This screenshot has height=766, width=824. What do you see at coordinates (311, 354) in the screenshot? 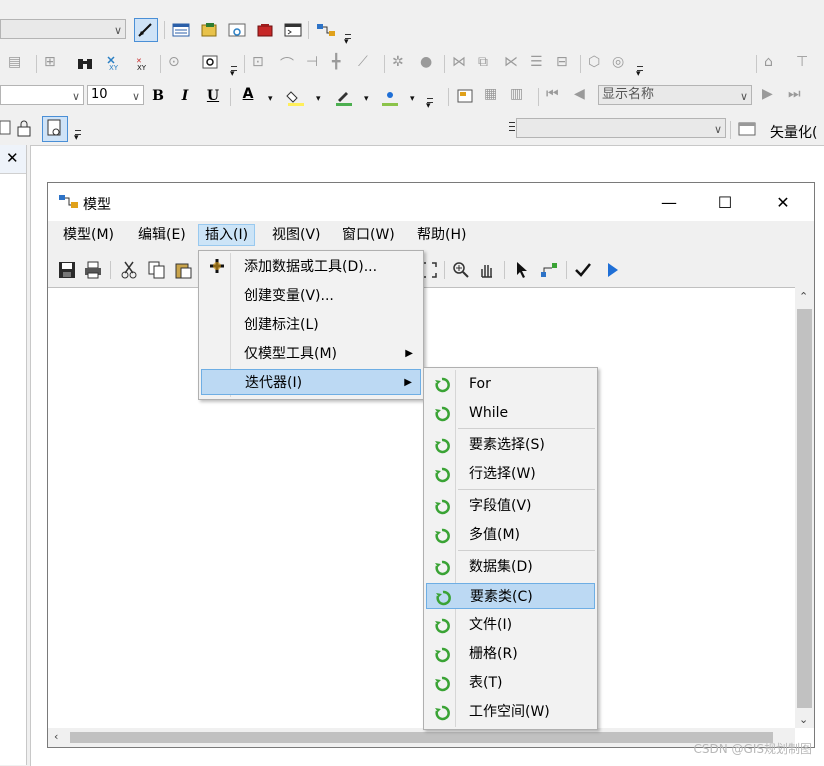
I see `menu-item-model-only-tools: 仅模型工具(M) ▶` at bounding box center [311, 354].